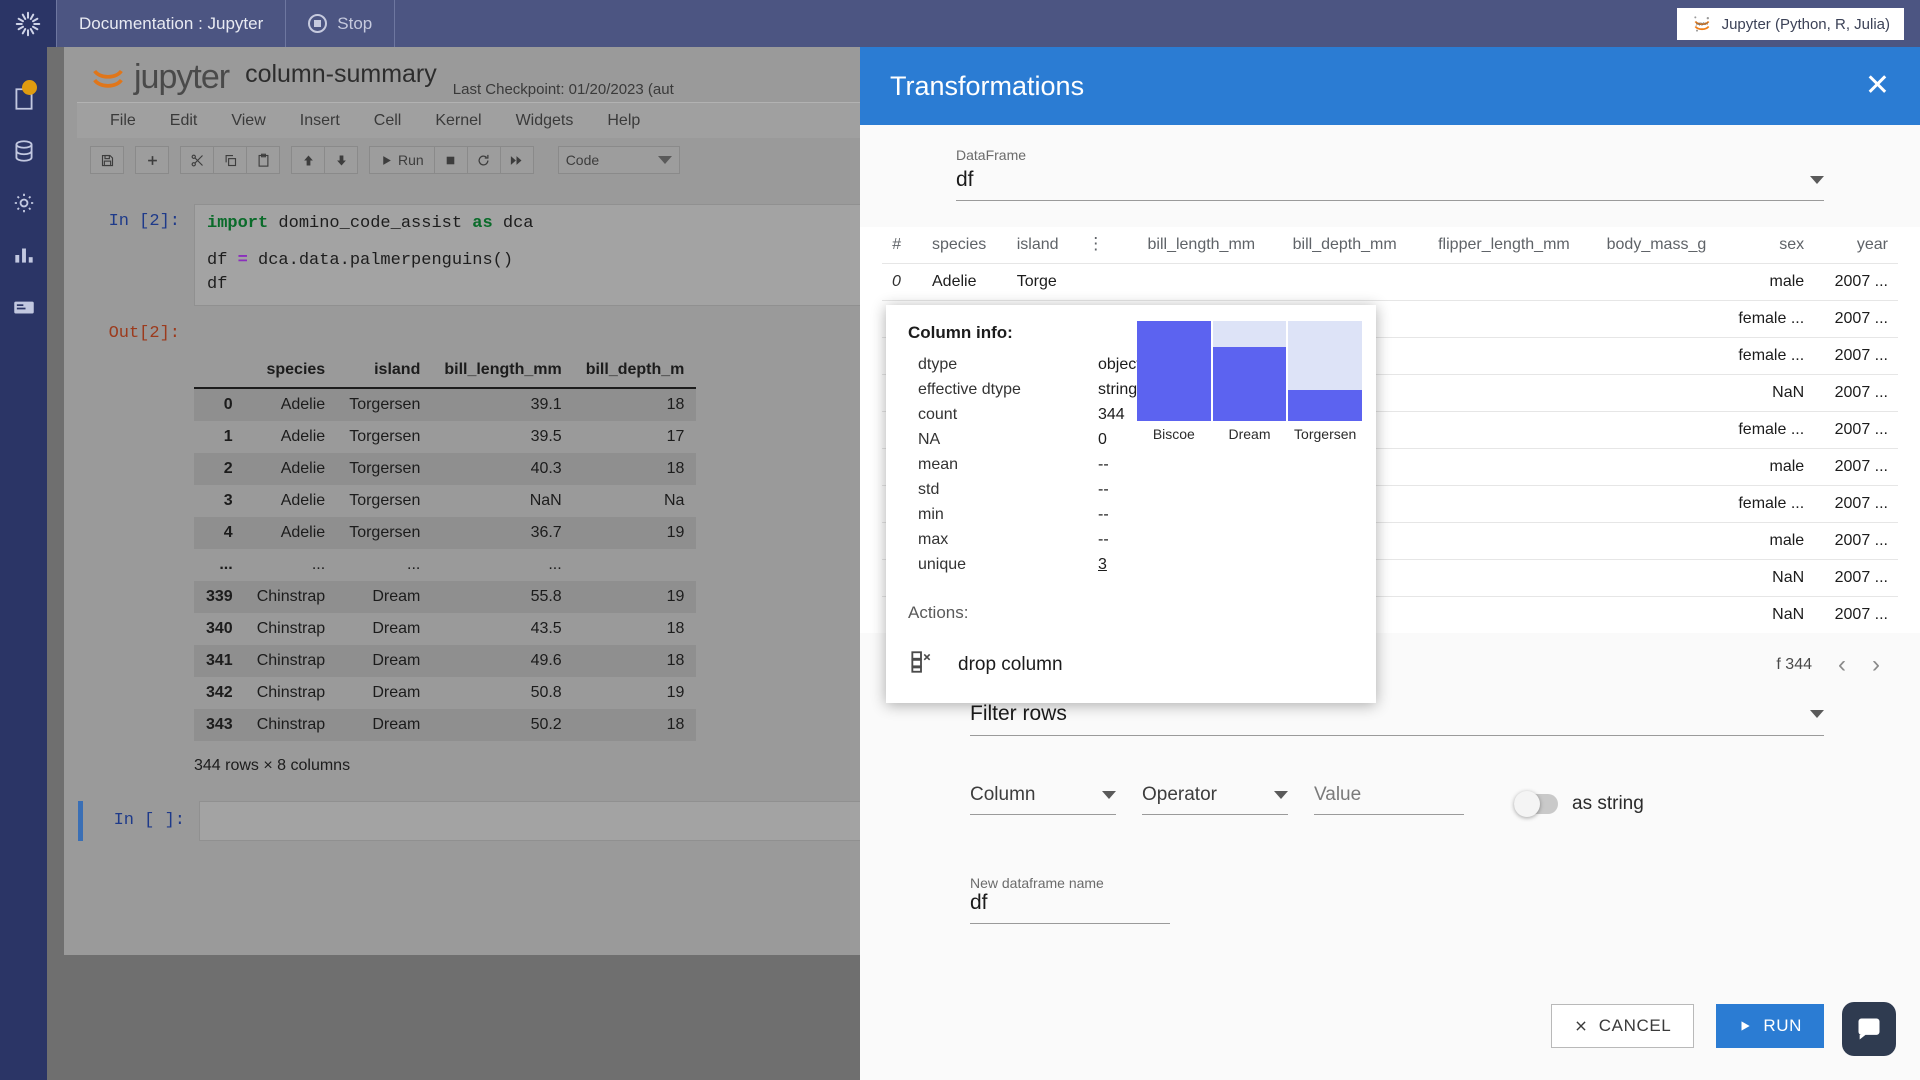 This screenshot has width=1920, height=1080. I want to click on popover-stat-value: 3, so click(1102, 565).